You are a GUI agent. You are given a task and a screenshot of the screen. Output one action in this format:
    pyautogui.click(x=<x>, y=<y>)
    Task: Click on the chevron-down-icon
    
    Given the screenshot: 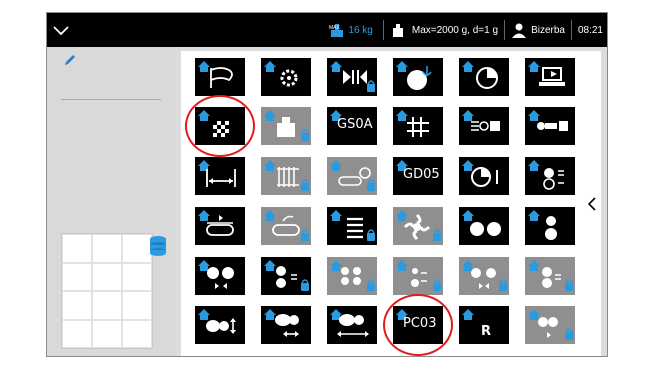 What is the action you would take?
    pyautogui.click(x=61, y=30)
    